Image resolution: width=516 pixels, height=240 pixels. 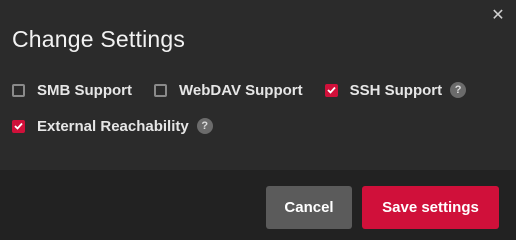 I want to click on checkbox-external-reachability, so click(x=18, y=126).